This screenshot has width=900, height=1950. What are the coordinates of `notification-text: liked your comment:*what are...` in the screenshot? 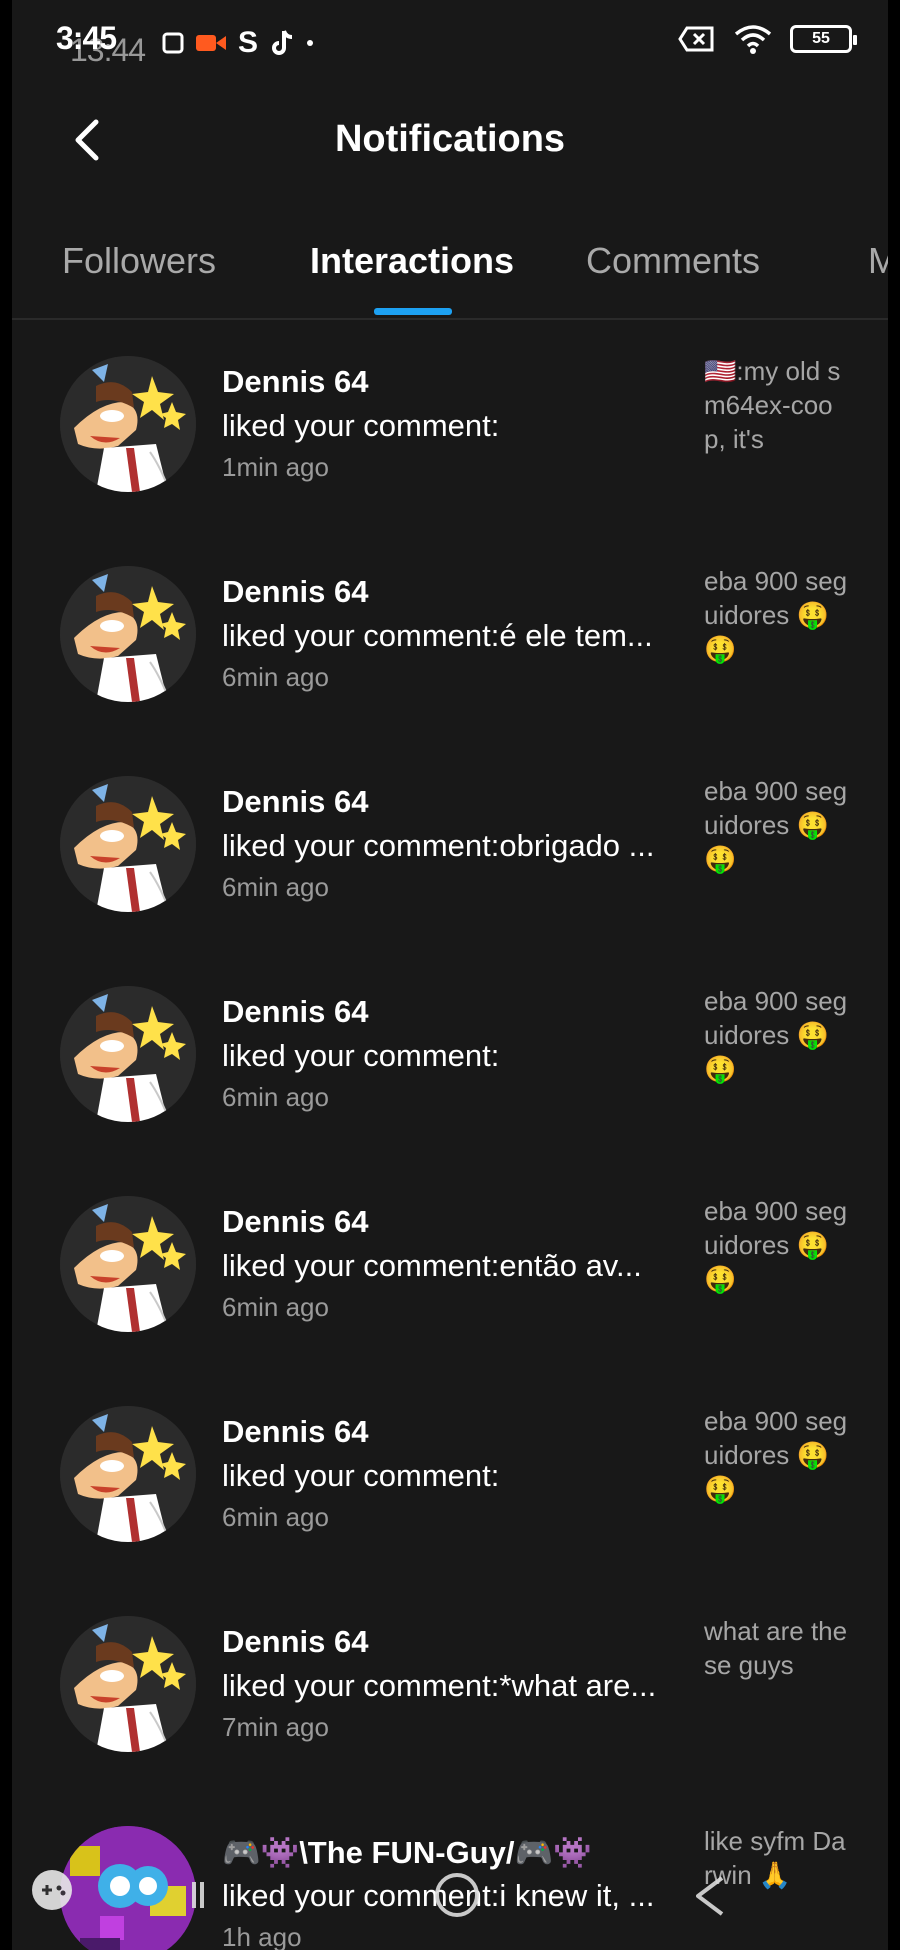 It's located at (439, 1685).